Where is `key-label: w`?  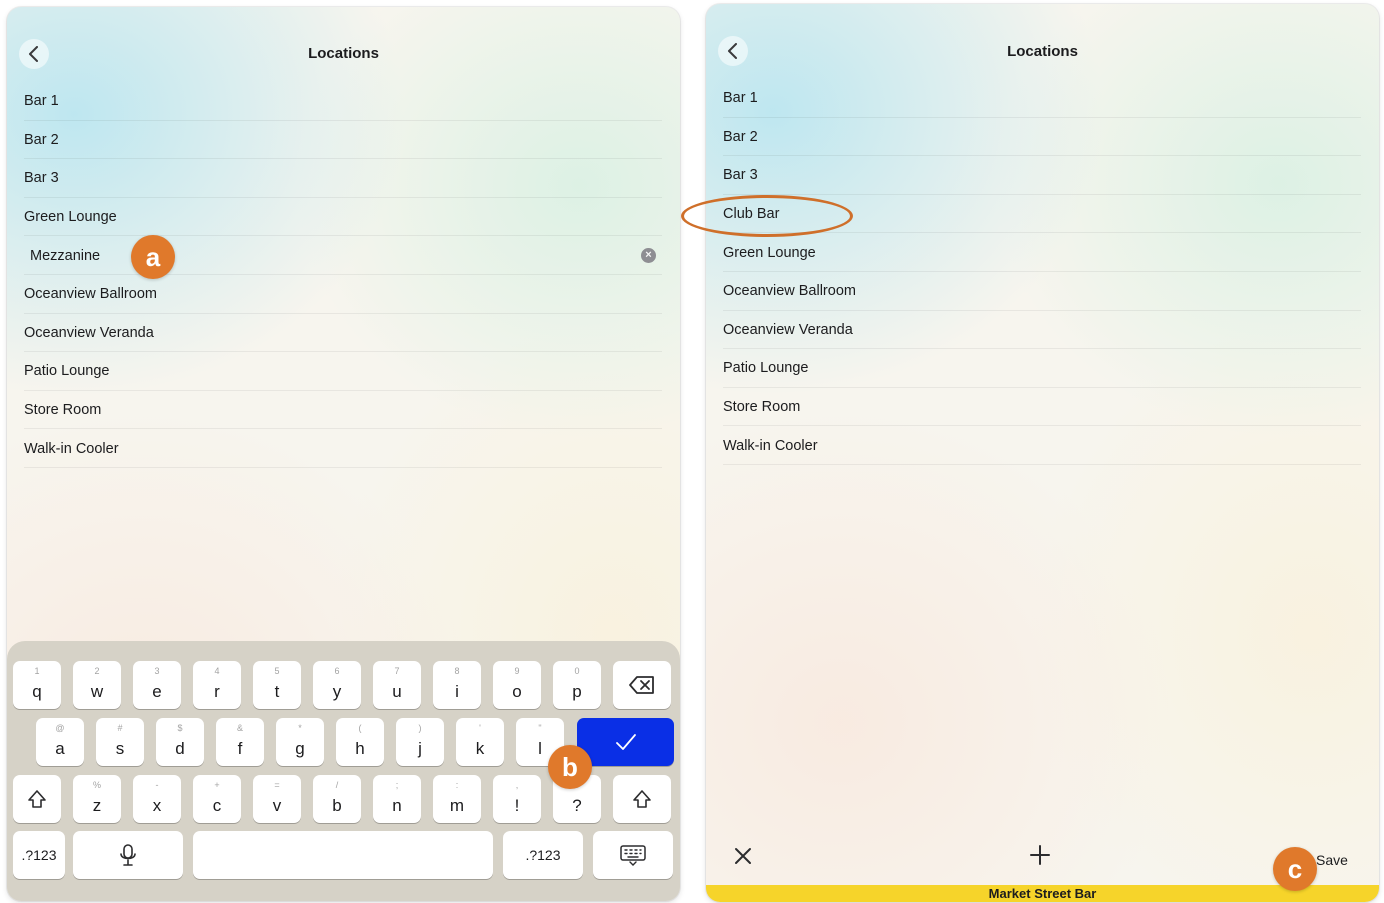
key-label: w is located at coordinates (97, 691).